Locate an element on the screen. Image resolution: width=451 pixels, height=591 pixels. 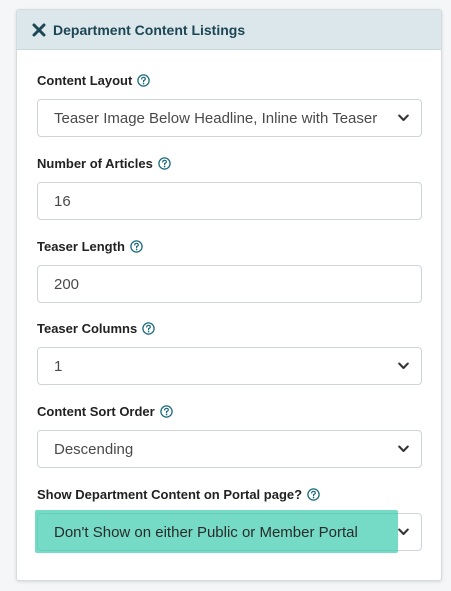
content-sort-order-value: Descending is located at coordinates (94, 449).